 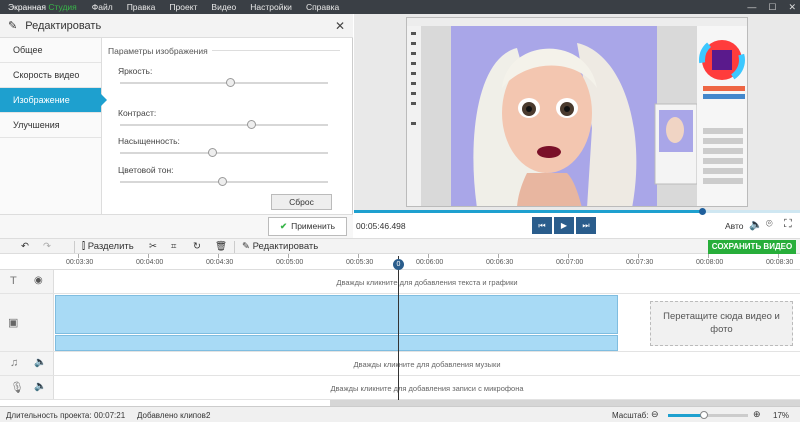 What do you see at coordinates (38, 280) in the screenshot?
I see `eye-icon: ◉` at bounding box center [38, 280].